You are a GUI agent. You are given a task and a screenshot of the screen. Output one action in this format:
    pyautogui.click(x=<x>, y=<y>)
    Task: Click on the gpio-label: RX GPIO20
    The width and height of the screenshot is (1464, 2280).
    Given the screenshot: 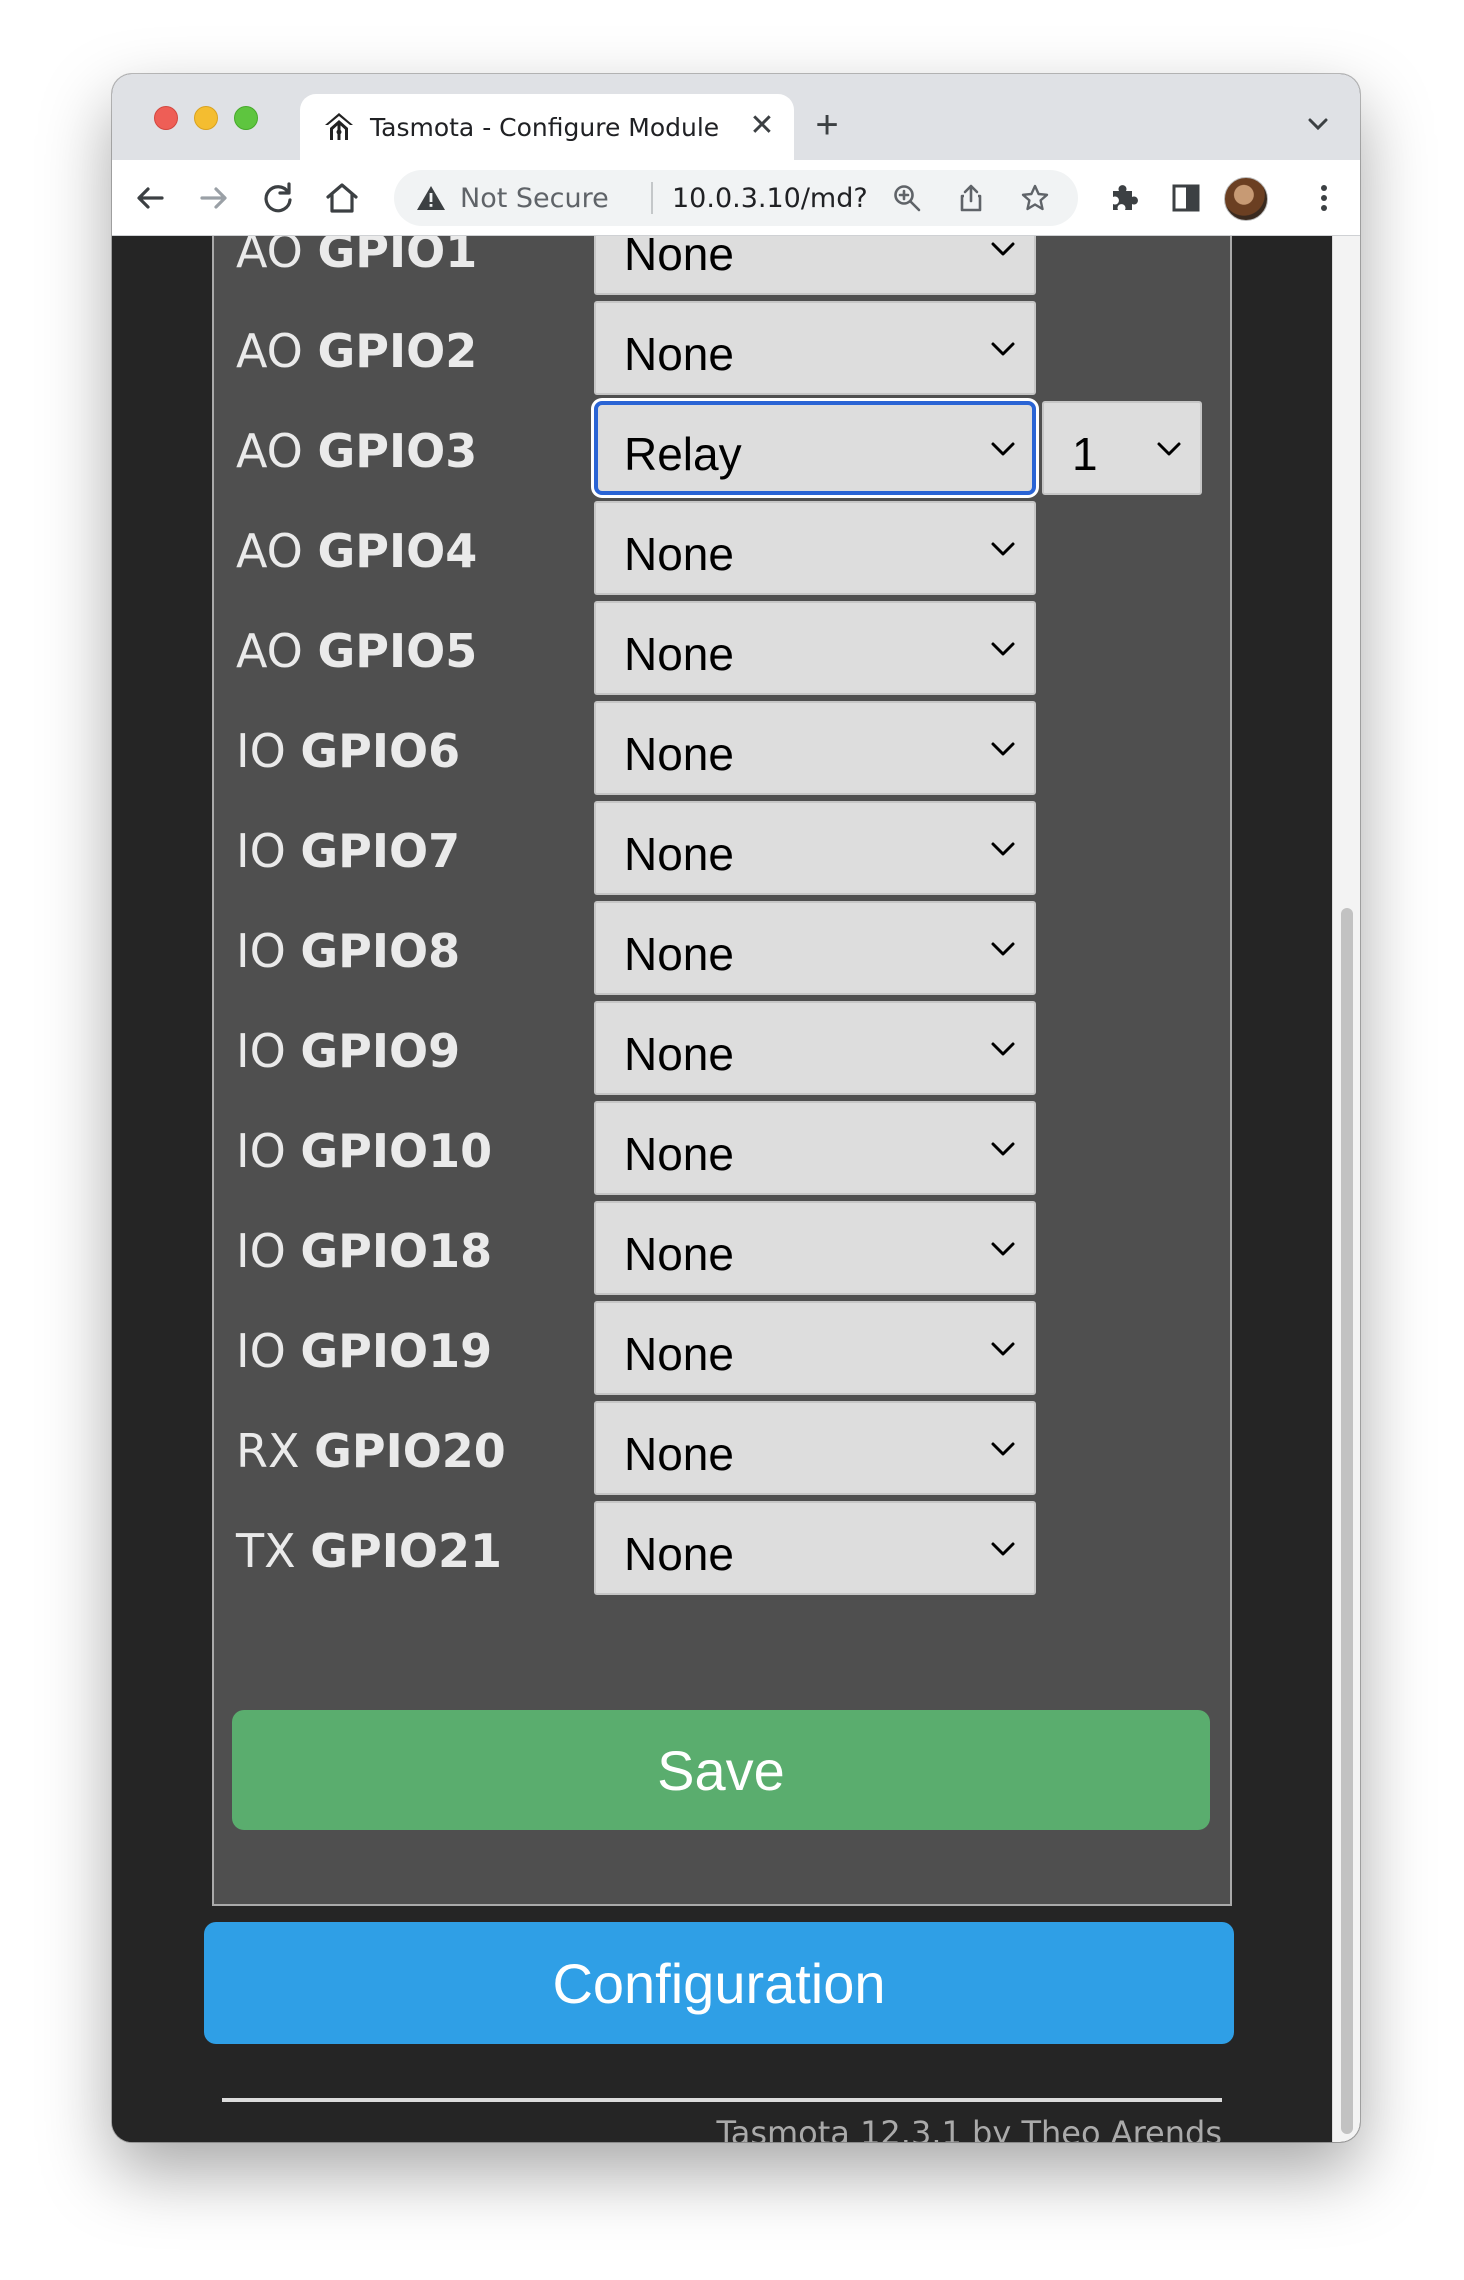 What is the action you would take?
    pyautogui.click(x=371, y=1451)
    